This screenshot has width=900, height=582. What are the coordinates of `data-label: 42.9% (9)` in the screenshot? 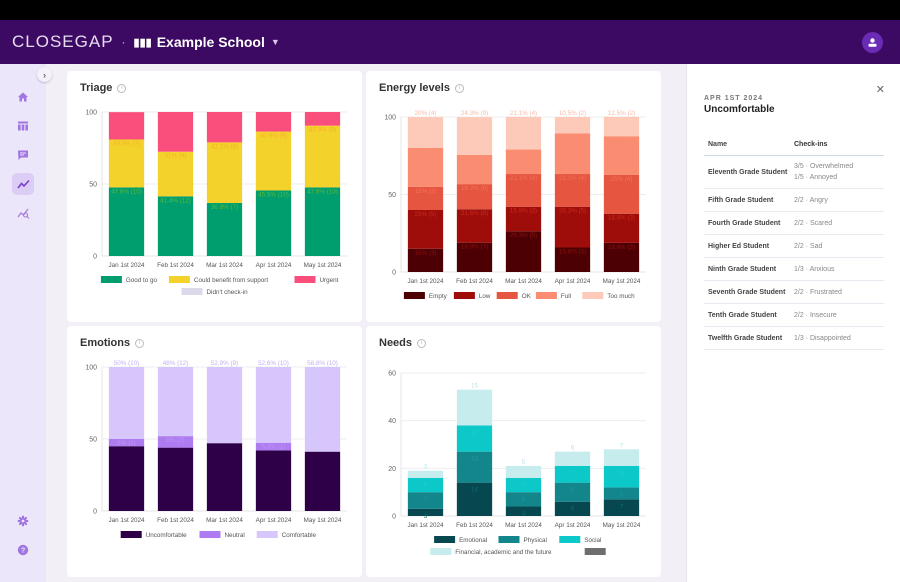 It's located at (322, 130).